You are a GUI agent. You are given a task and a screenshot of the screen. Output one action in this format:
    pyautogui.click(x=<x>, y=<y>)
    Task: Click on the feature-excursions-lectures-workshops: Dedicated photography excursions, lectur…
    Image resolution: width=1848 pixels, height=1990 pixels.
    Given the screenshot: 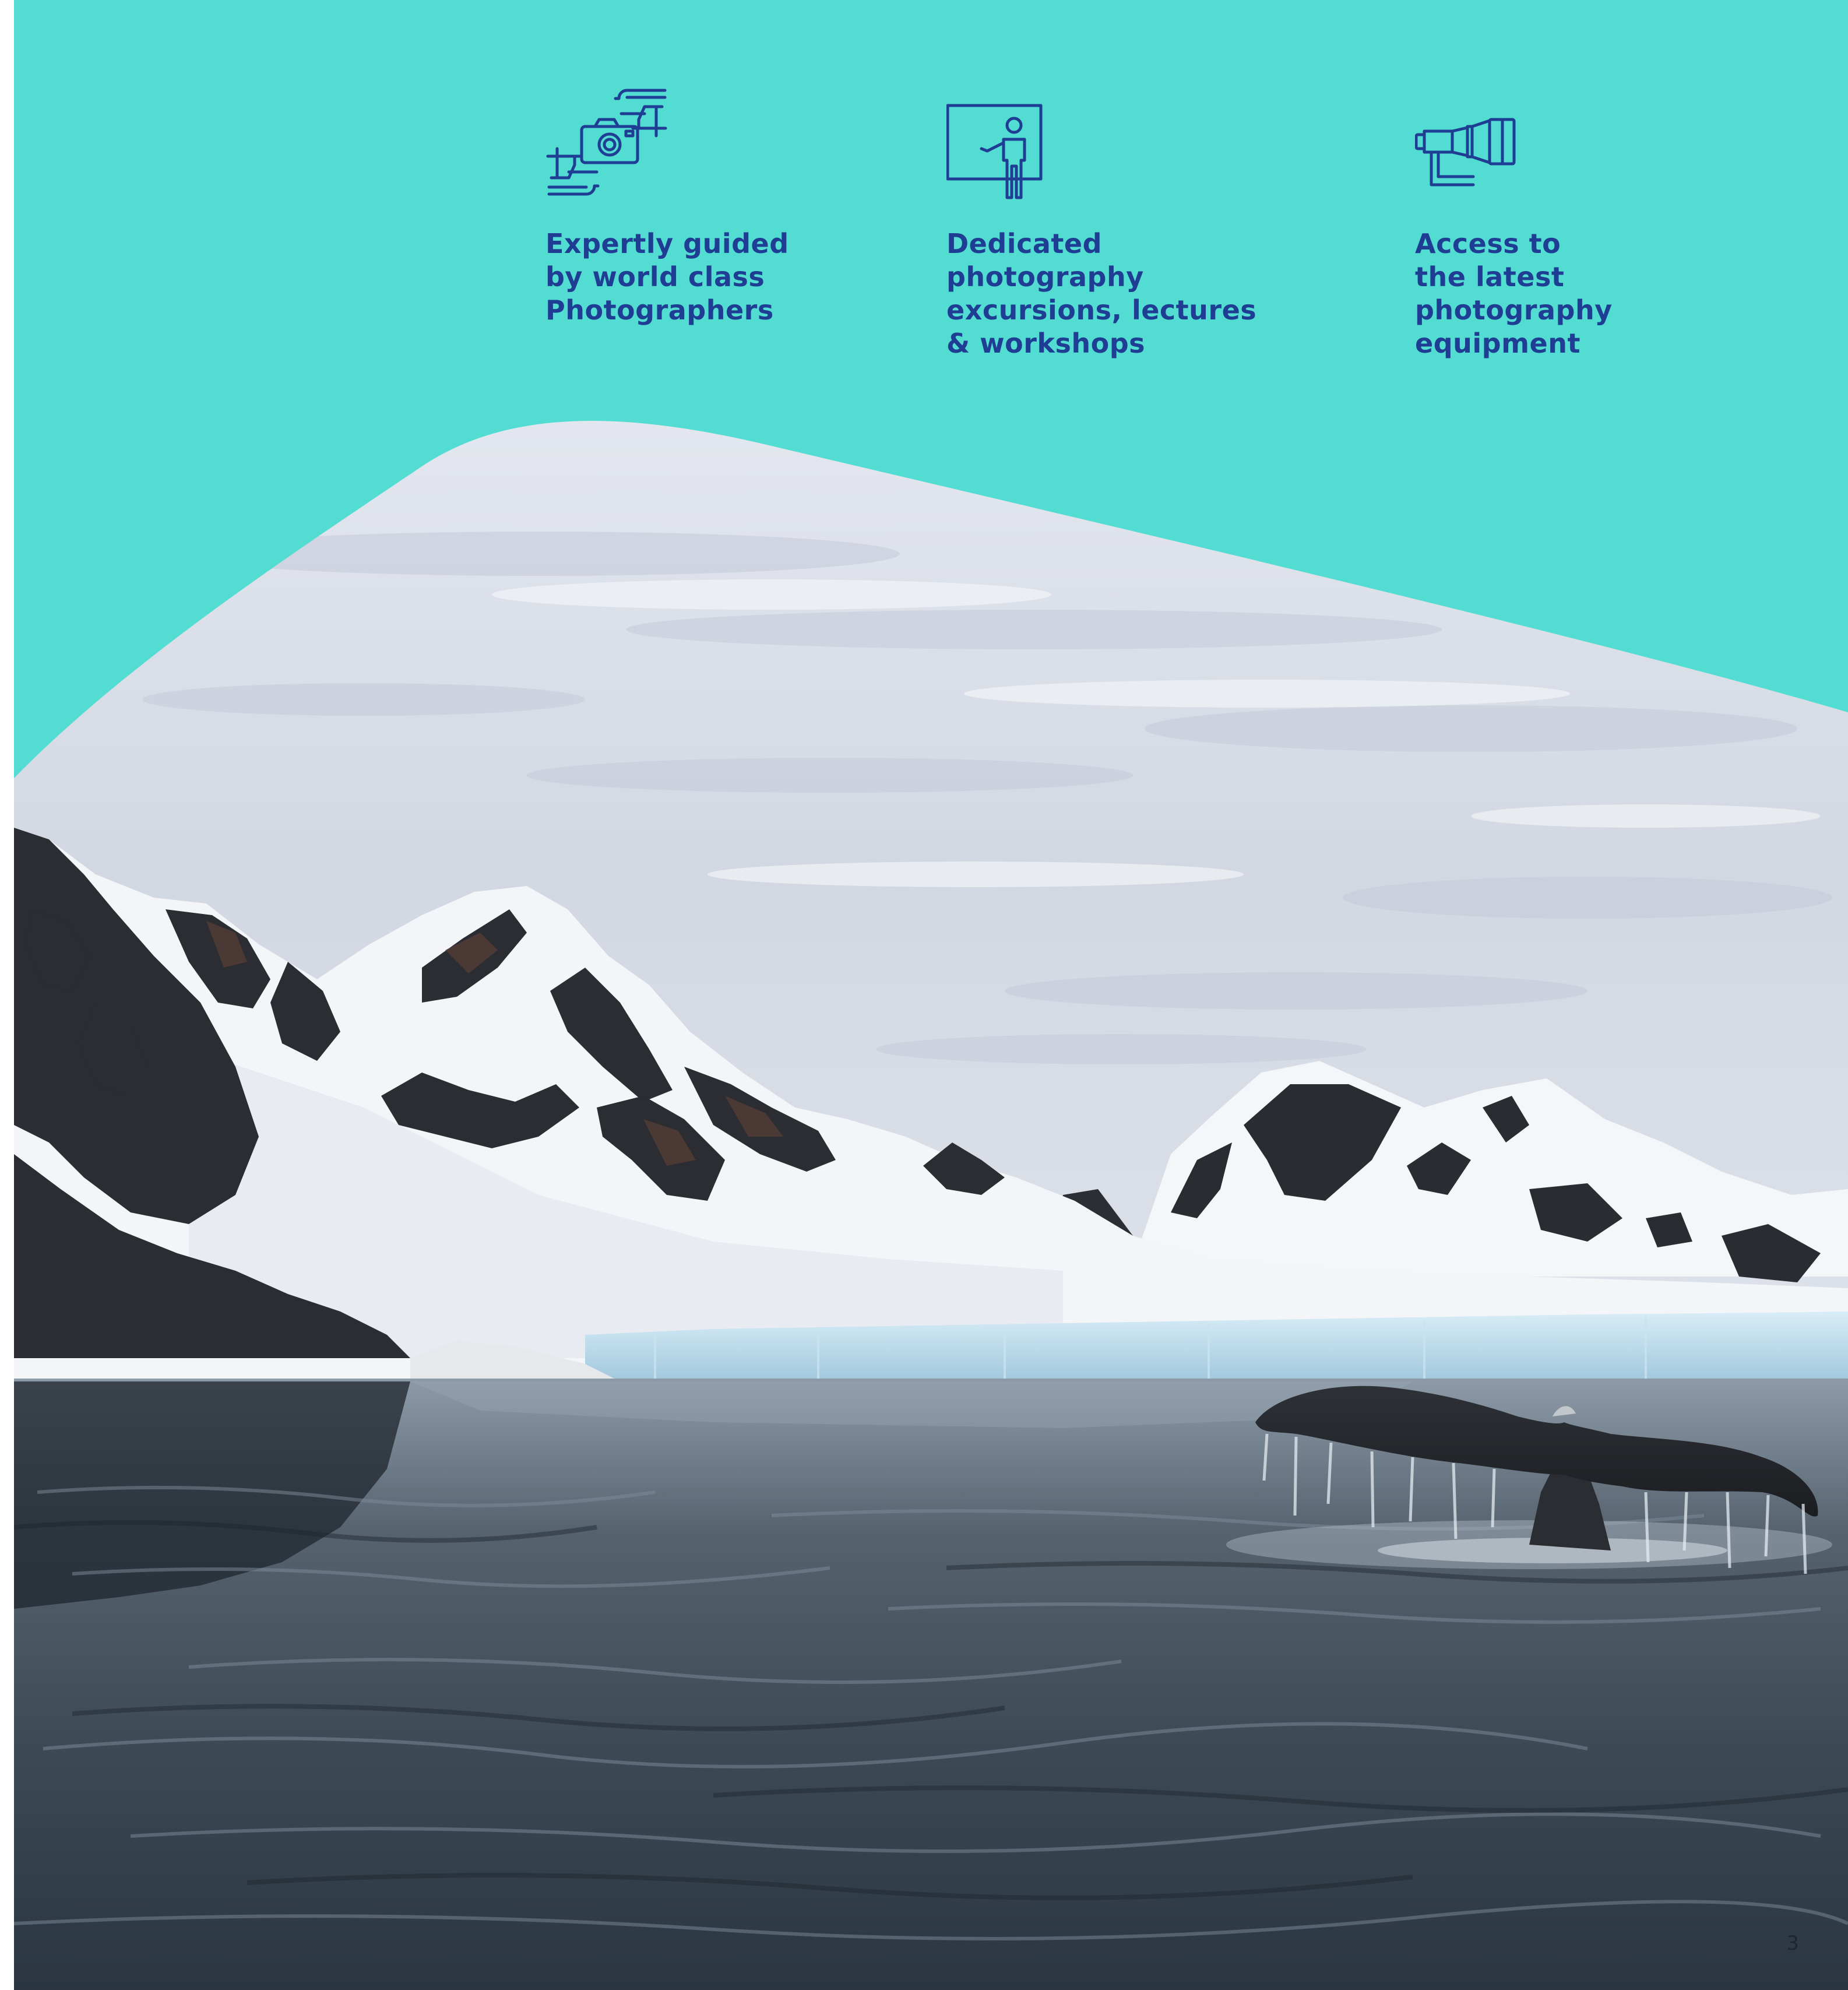 What is the action you would take?
    pyautogui.click(x=1101, y=222)
    